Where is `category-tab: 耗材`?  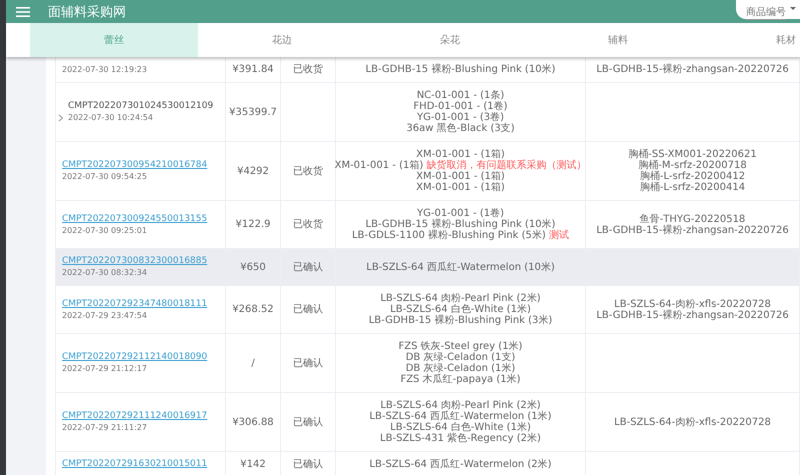
category-tab: 耗材 is located at coordinates (751, 40).